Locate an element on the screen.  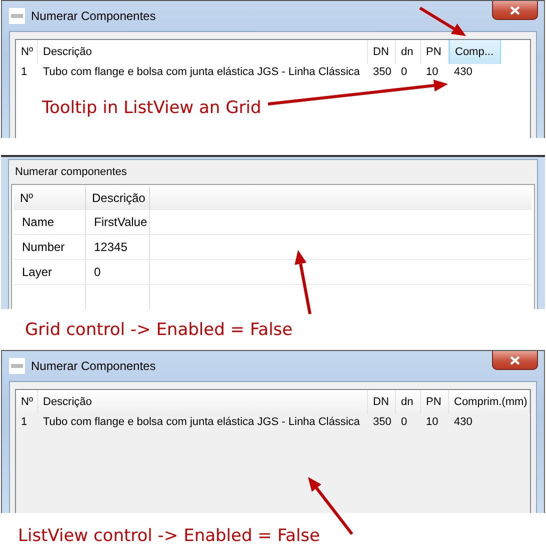
annotation: Grid control -> Enabled = False is located at coordinates (159, 330).